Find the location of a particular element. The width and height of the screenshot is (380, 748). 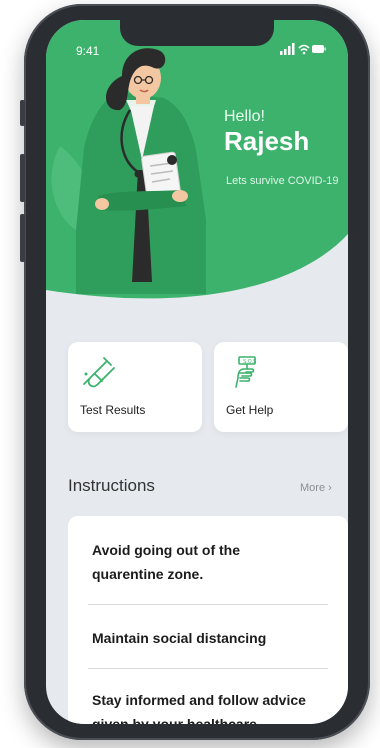

mute-switch is located at coordinates (22, 113).